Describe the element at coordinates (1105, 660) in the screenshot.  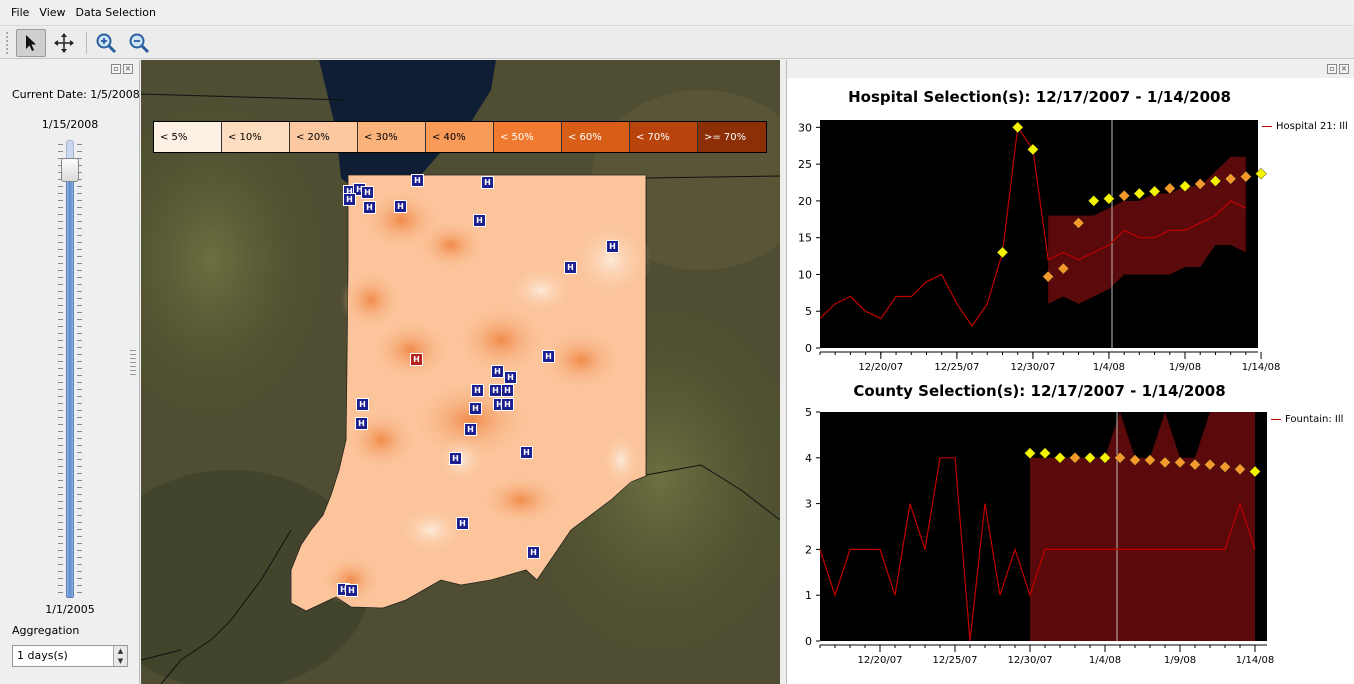
I see `x-tick-label: 1/4/08` at that location.